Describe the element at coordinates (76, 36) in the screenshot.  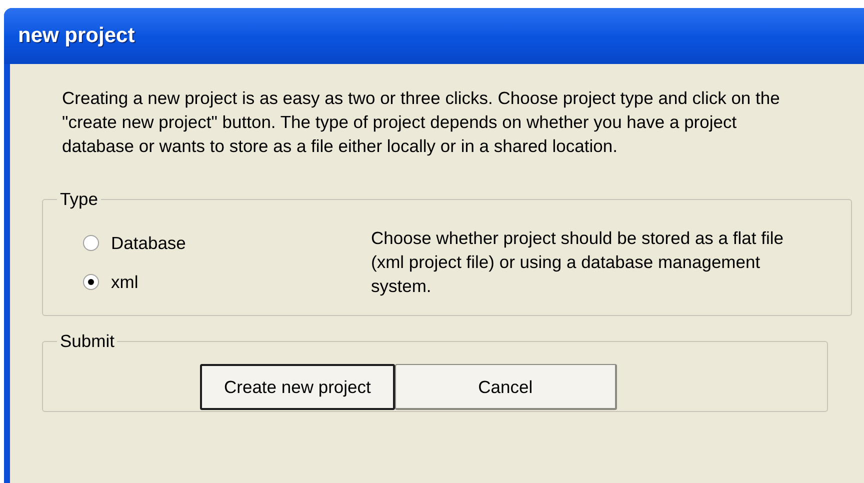
I see `window-title: new project` at that location.